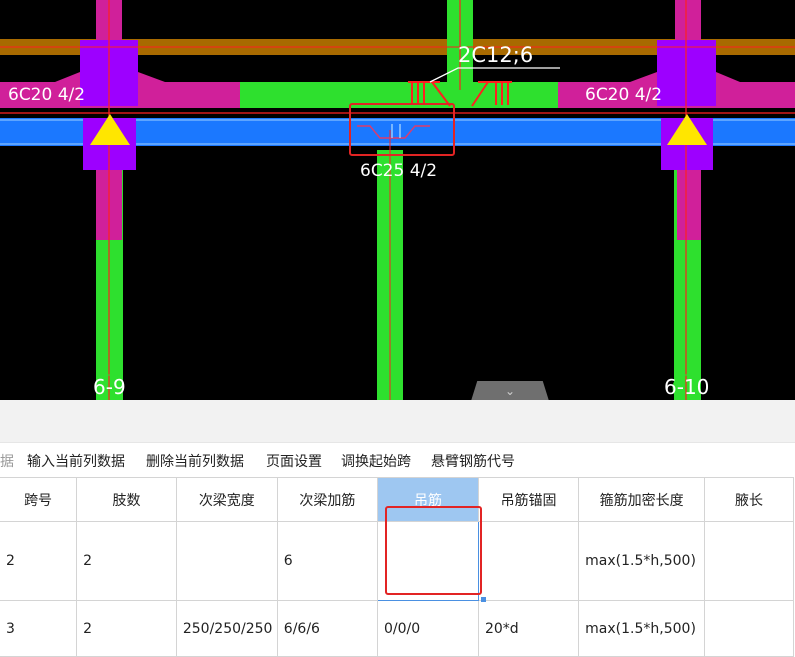 The width and height of the screenshot is (795, 657). Describe the element at coordinates (376, 461) in the screenshot. I see `swap-start-span-button: 调换起始跨` at that location.